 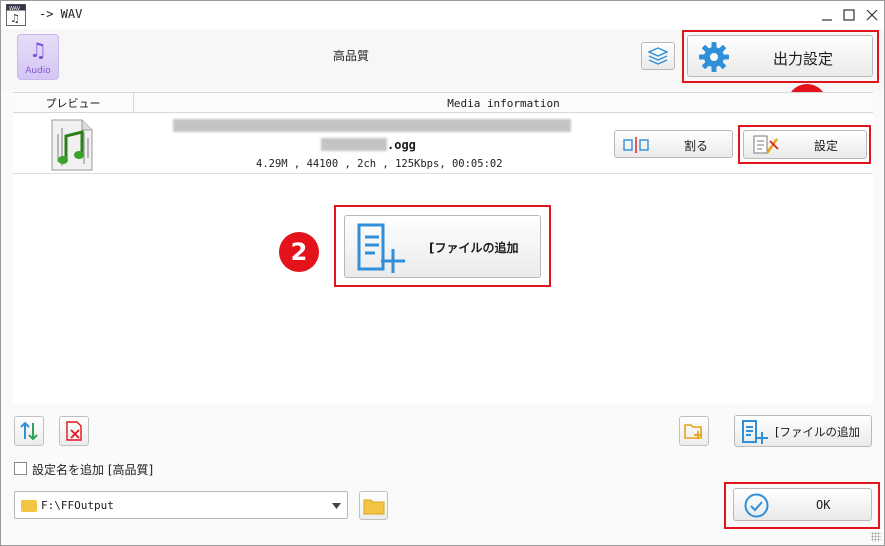 I want to click on browse-folder-button, so click(x=373, y=505).